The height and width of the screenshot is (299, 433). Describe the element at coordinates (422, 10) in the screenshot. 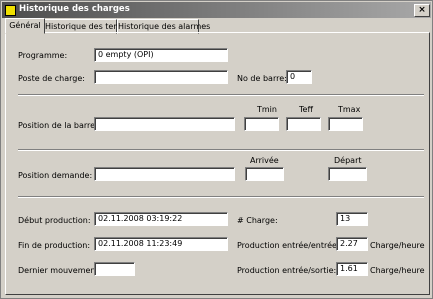

I see `close-button: ×` at that location.